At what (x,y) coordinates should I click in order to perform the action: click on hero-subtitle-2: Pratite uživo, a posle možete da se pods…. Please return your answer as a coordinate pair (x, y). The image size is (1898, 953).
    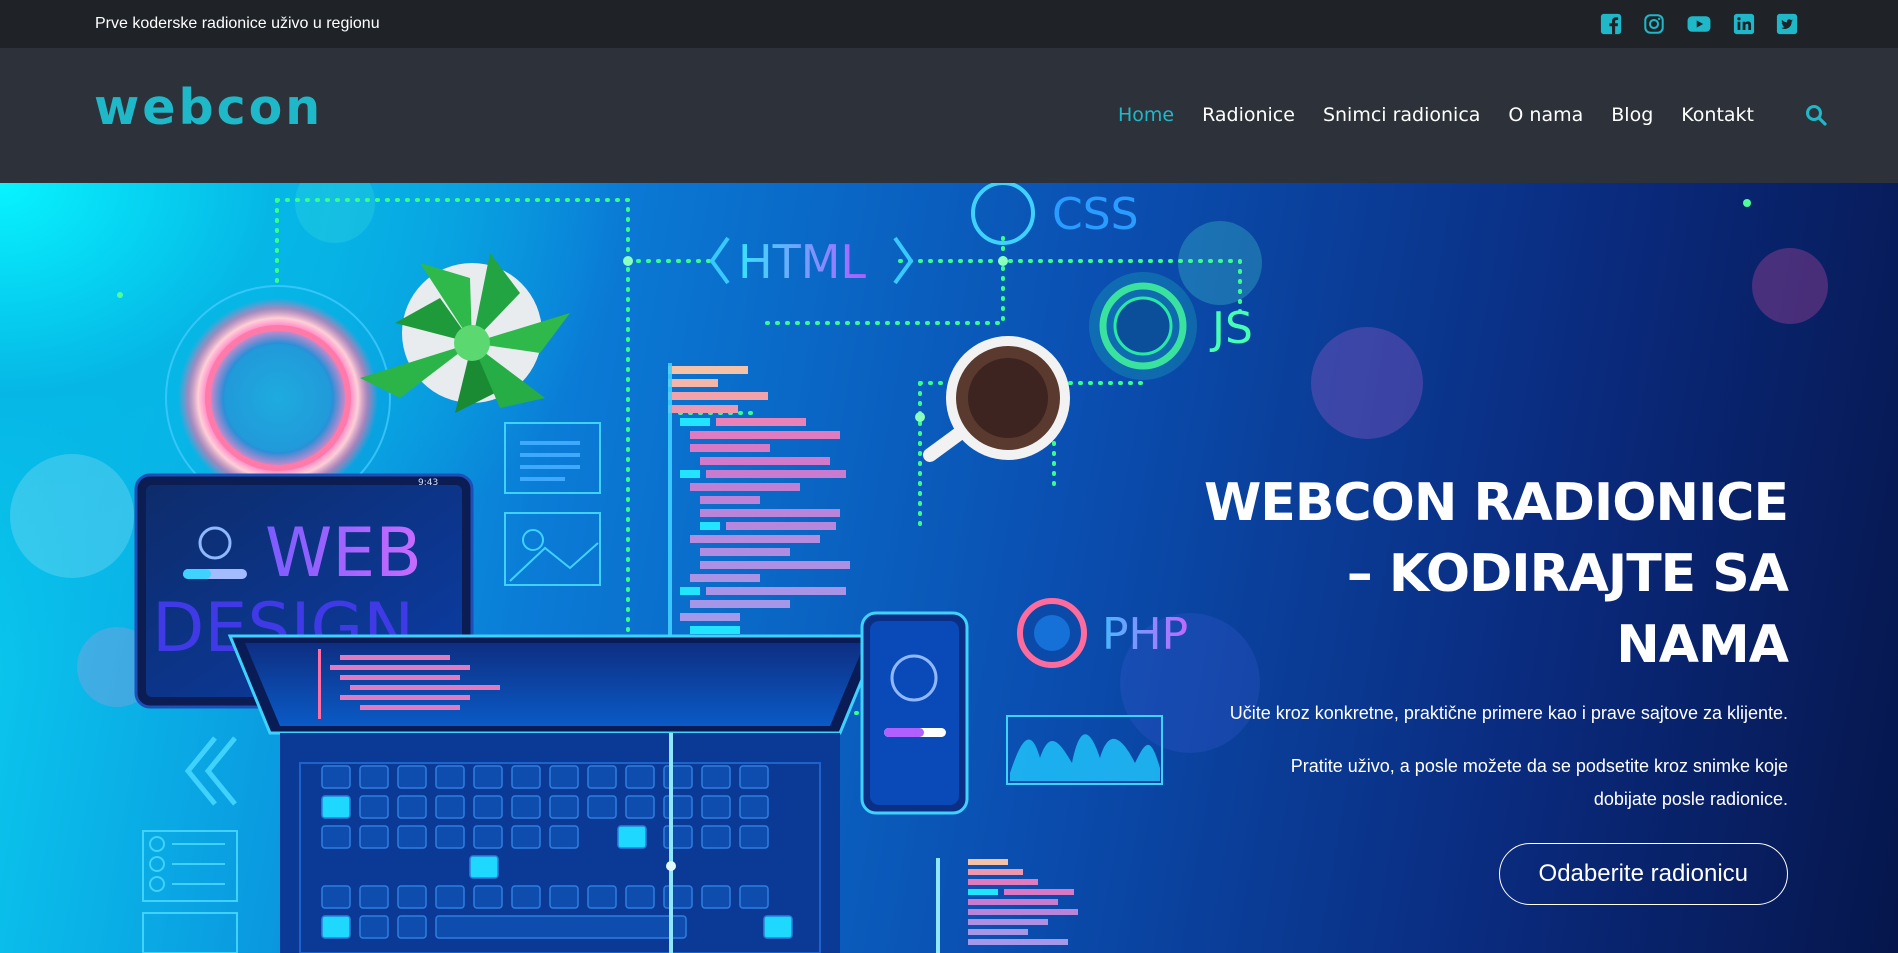
    Looking at the image, I should click on (1478, 783).